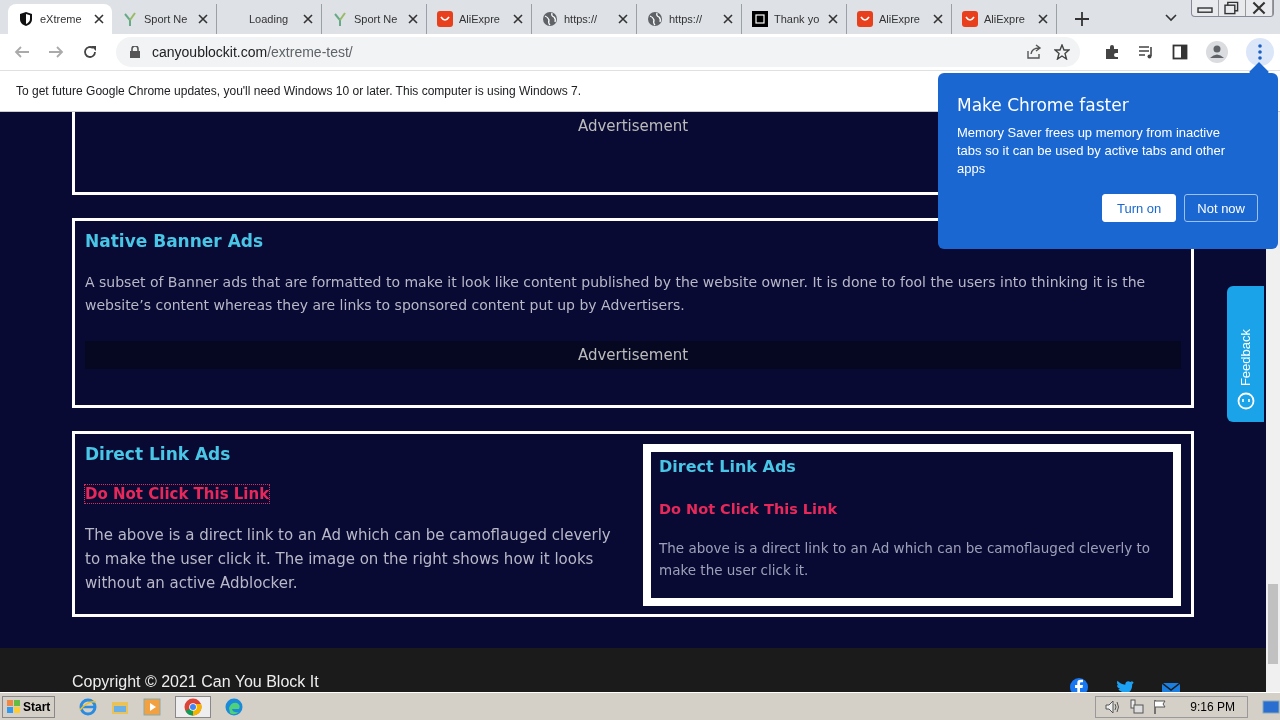  Describe the element at coordinates (195, 682) in the screenshot. I see `copyright-text: Copyright © 2021 Can You Block It` at that location.